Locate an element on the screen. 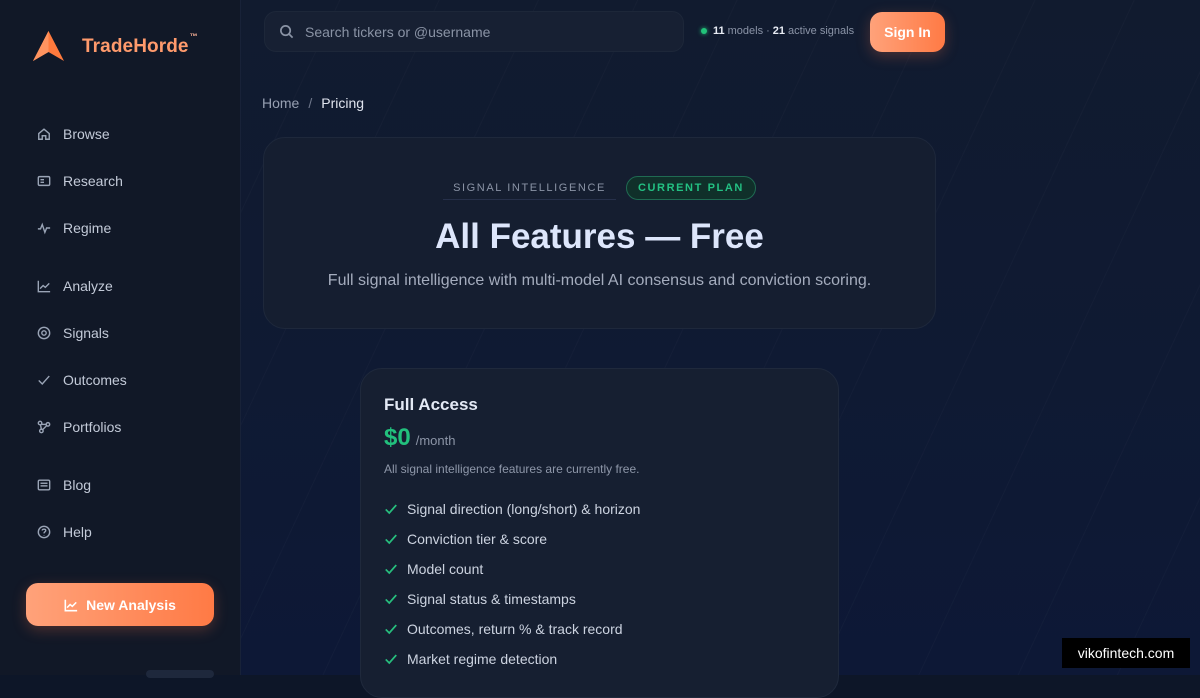 The height and width of the screenshot is (698, 1200). sidebar-footer-control is located at coordinates (180, 674).